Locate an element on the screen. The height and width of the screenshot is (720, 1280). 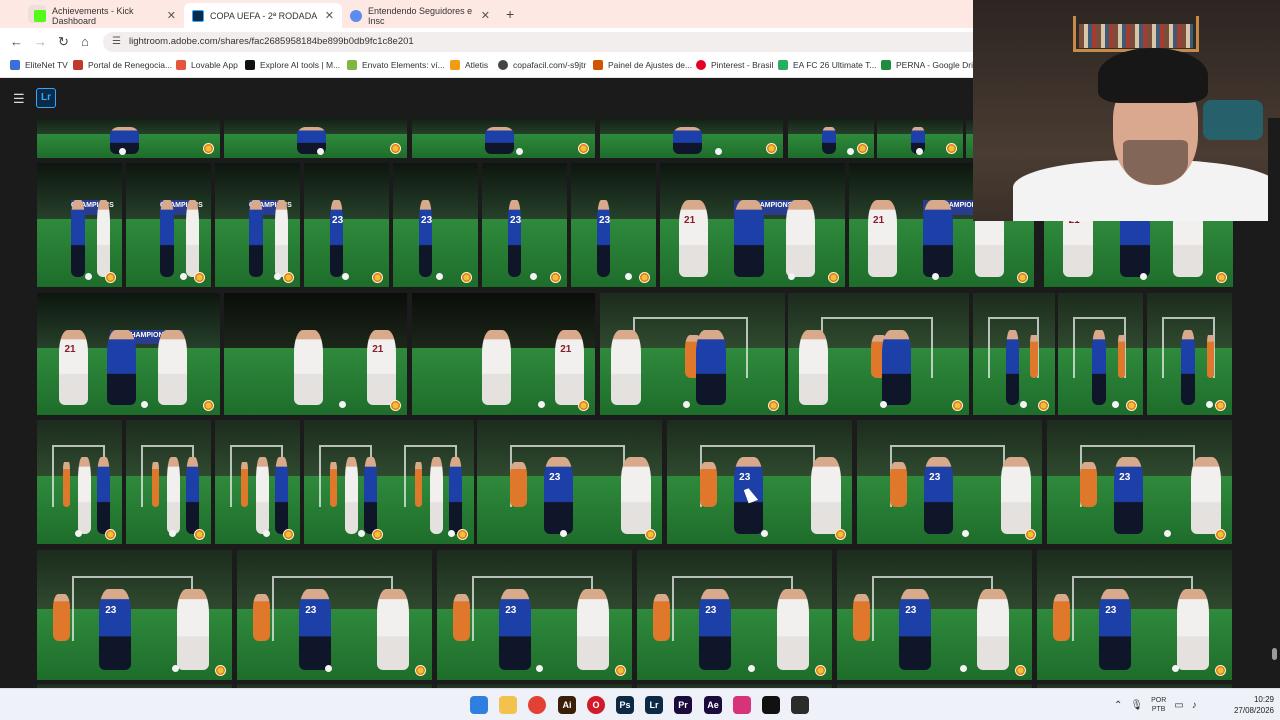
tab-copa-uefa: COPA UEFA - 2ª RODADA ✕ is located at coordinates (263, 15).